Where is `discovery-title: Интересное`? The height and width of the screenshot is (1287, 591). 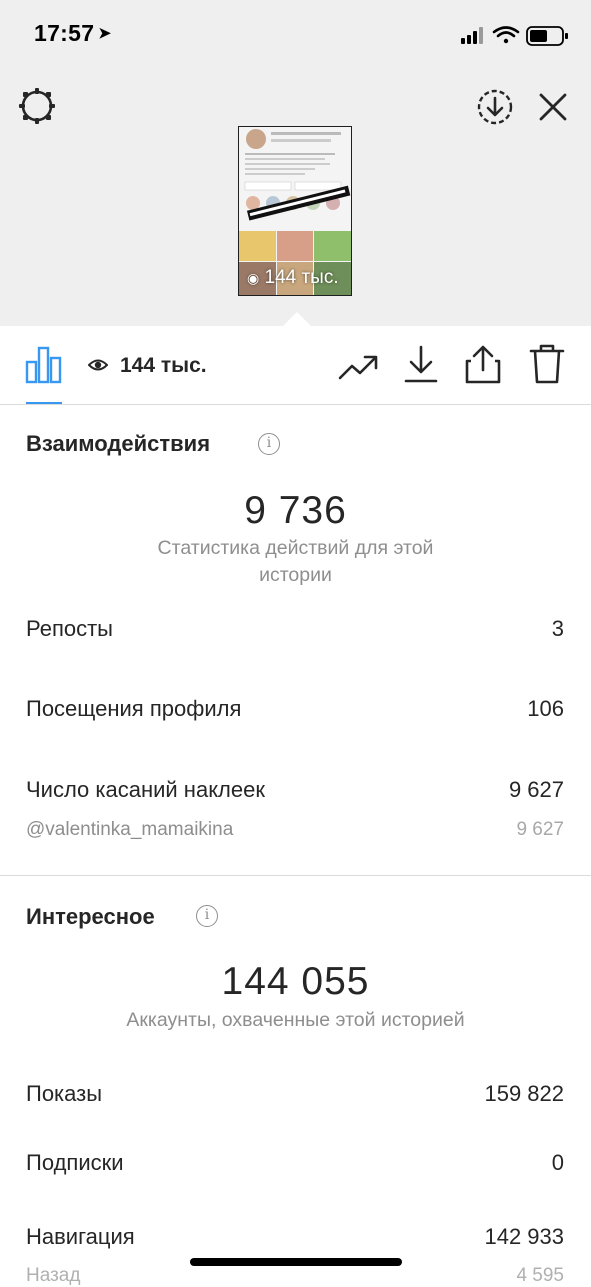 discovery-title: Интересное is located at coordinates (90, 916).